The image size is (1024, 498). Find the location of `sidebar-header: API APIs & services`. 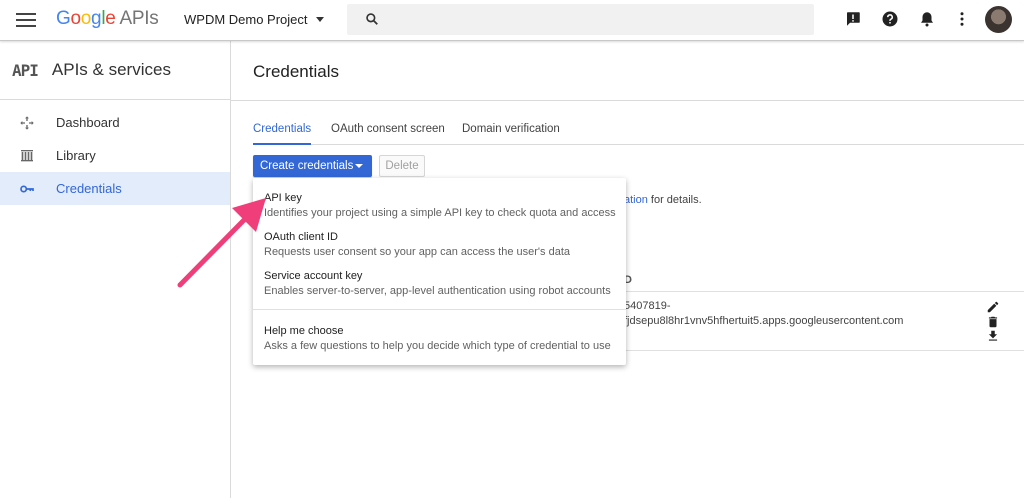

sidebar-header: API APIs & services is located at coordinates (115, 70).